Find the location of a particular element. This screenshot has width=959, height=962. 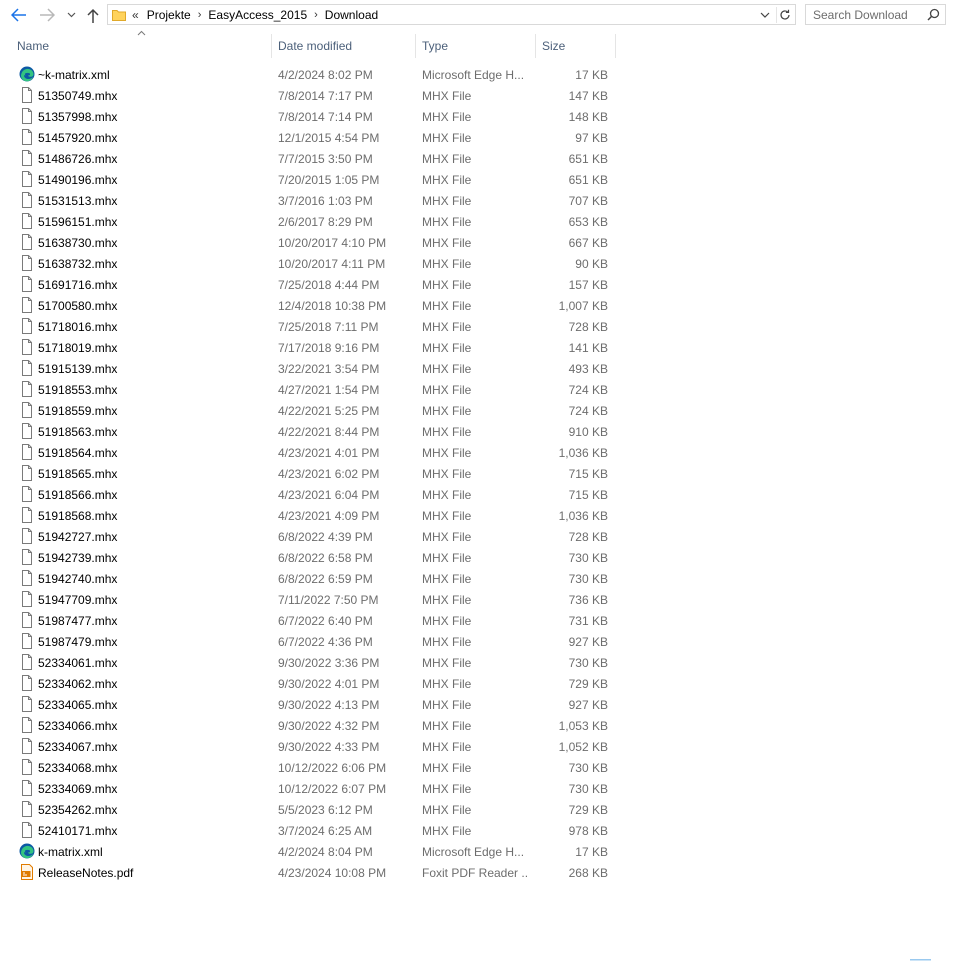

file-name: 51918566.mhx is located at coordinates (77, 495).